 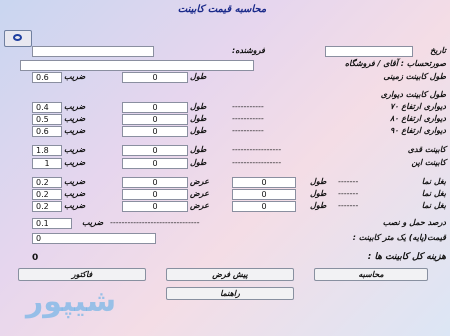 What do you see at coordinates (155, 77) in the screenshot?
I see `floor-length-field: 0` at bounding box center [155, 77].